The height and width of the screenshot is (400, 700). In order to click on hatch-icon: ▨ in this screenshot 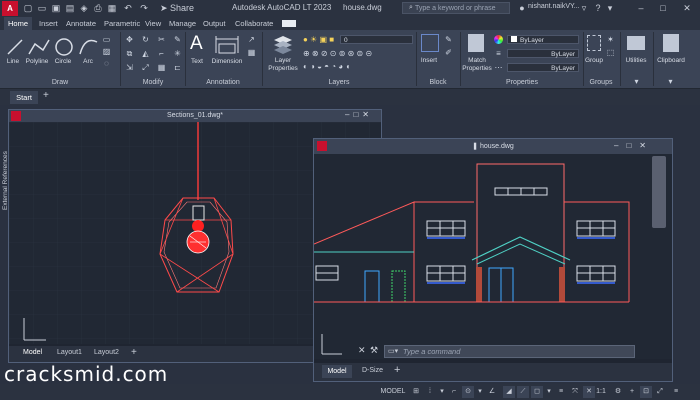, I will do `click(106, 51)`.